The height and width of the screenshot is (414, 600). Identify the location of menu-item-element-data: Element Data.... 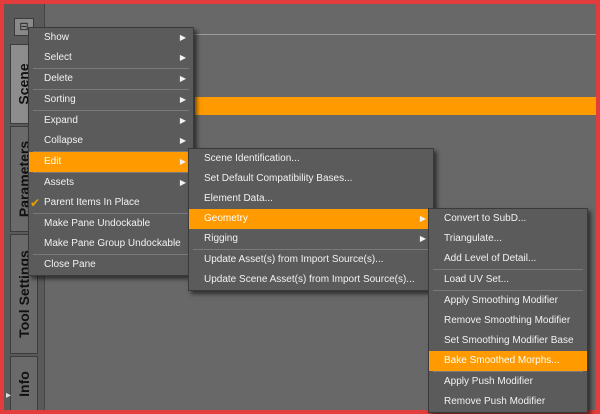
(311, 199).